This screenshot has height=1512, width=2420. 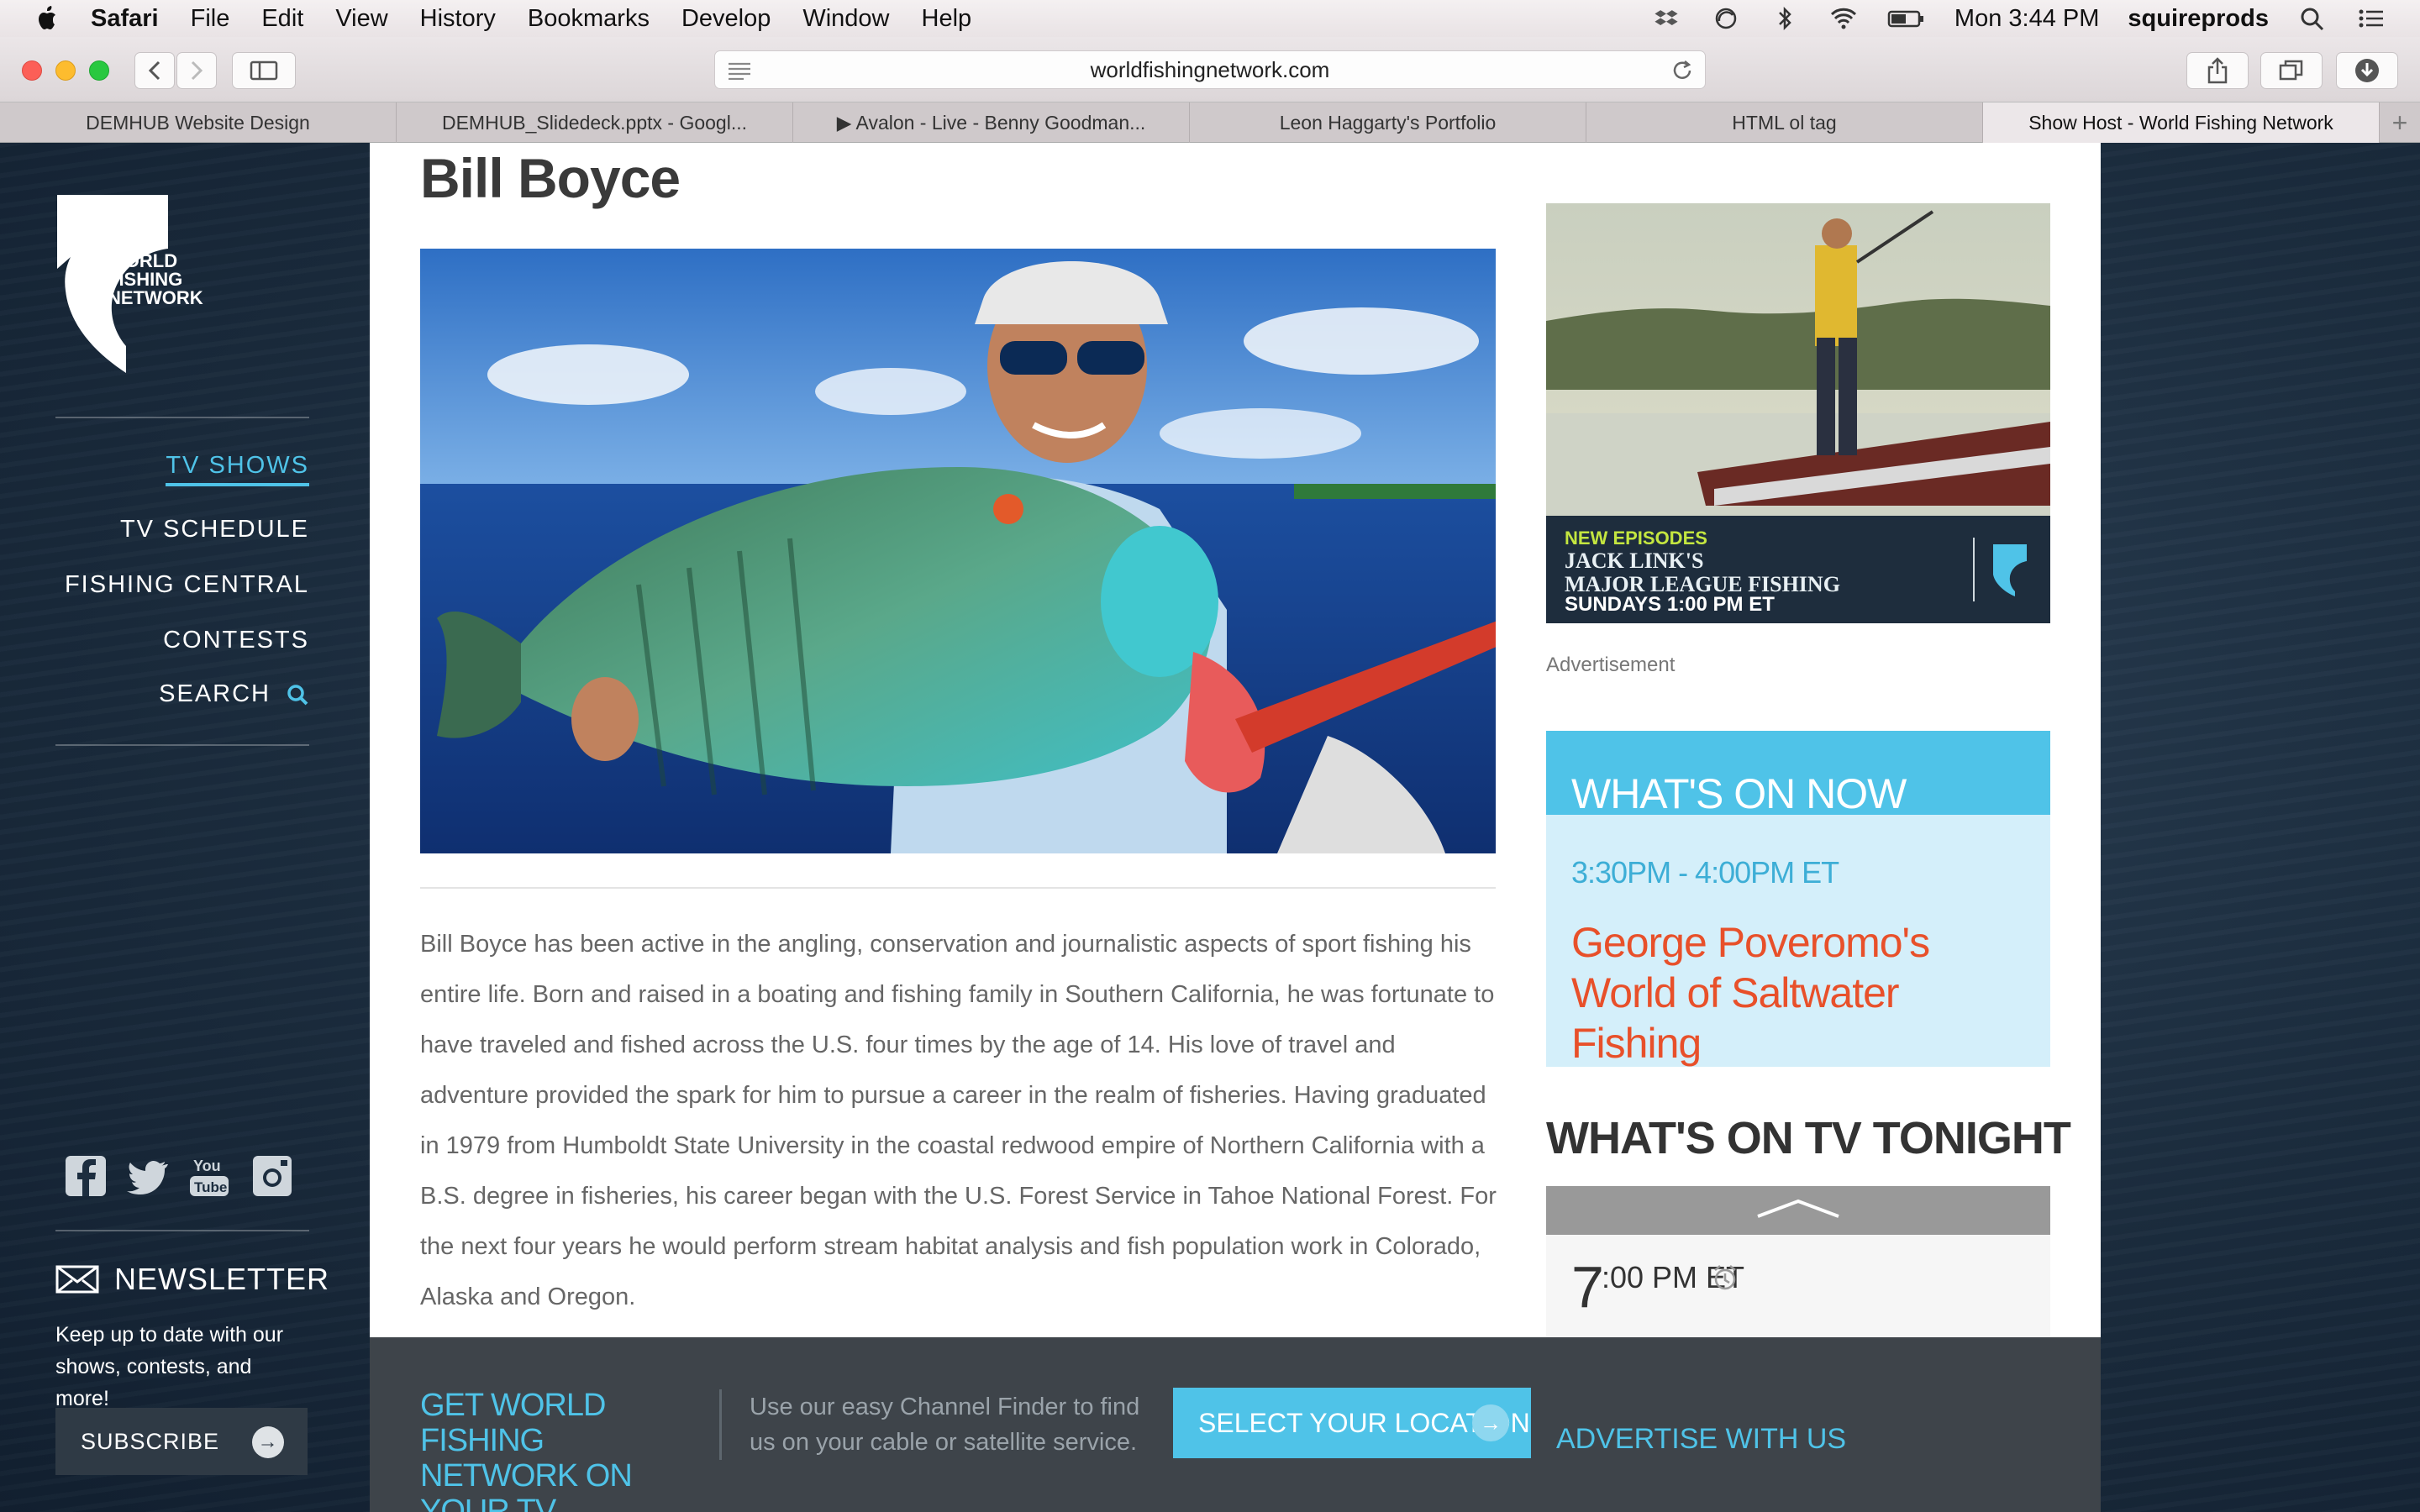 I want to click on forward-button, so click(x=196, y=70).